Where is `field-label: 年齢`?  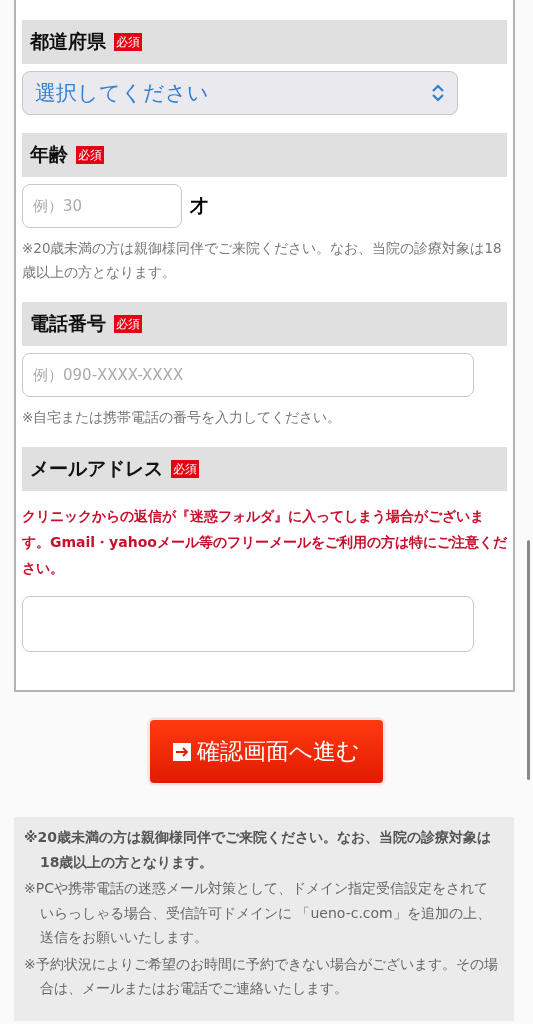 field-label: 年齢 is located at coordinates (49, 154).